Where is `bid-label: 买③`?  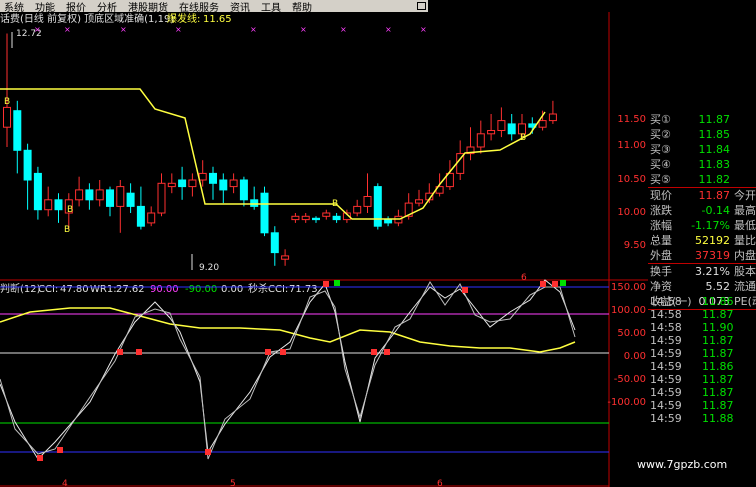
bid-label: 买③ is located at coordinates (660, 149).